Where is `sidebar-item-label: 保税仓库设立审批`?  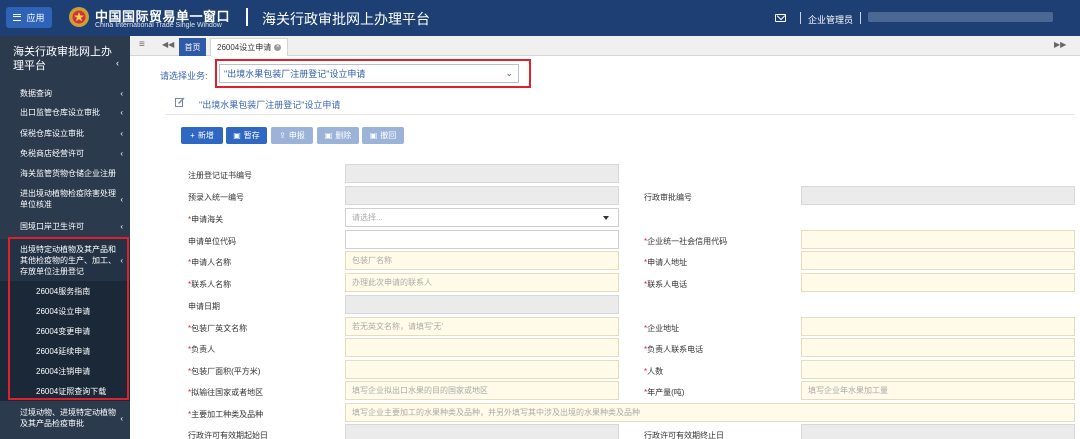 sidebar-item-label: 保税仓库设立审批 is located at coordinates (52, 133).